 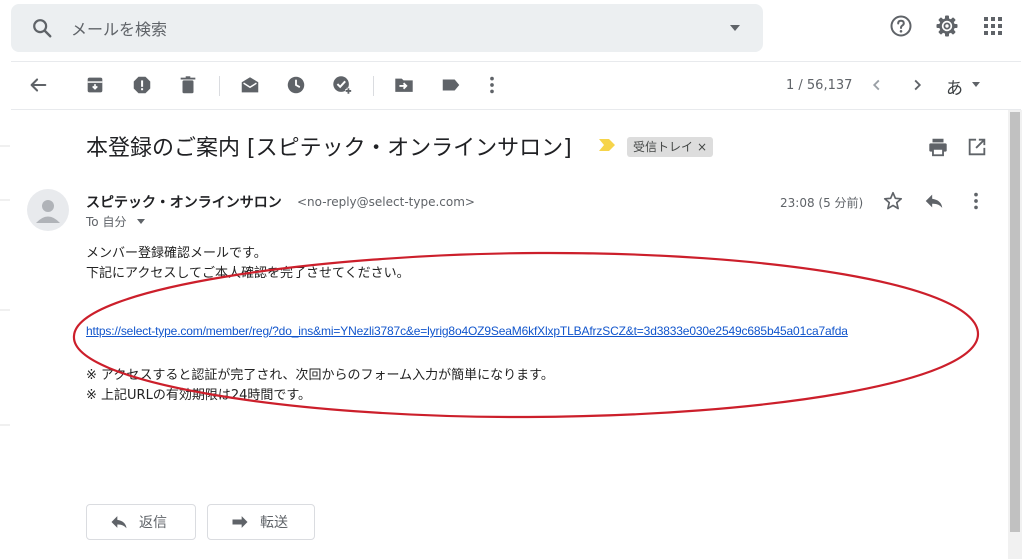 I want to click on importance-marker-icon, so click(x=607, y=145).